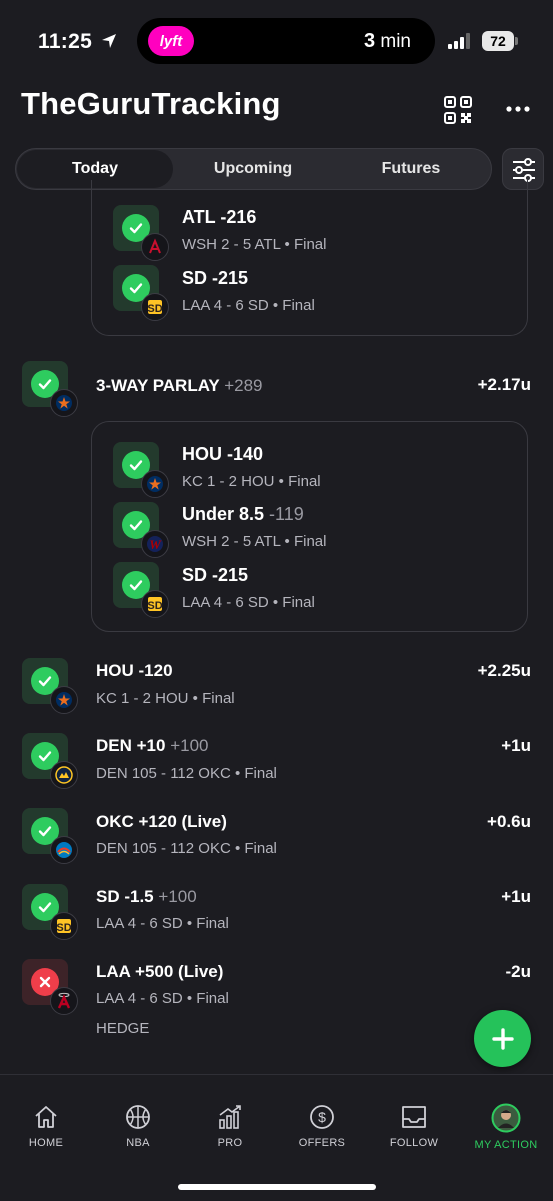 This screenshot has width=553, height=1201. Describe the element at coordinates (518, 971) in the screenshot. I see `bet-result: -2u` at that location.